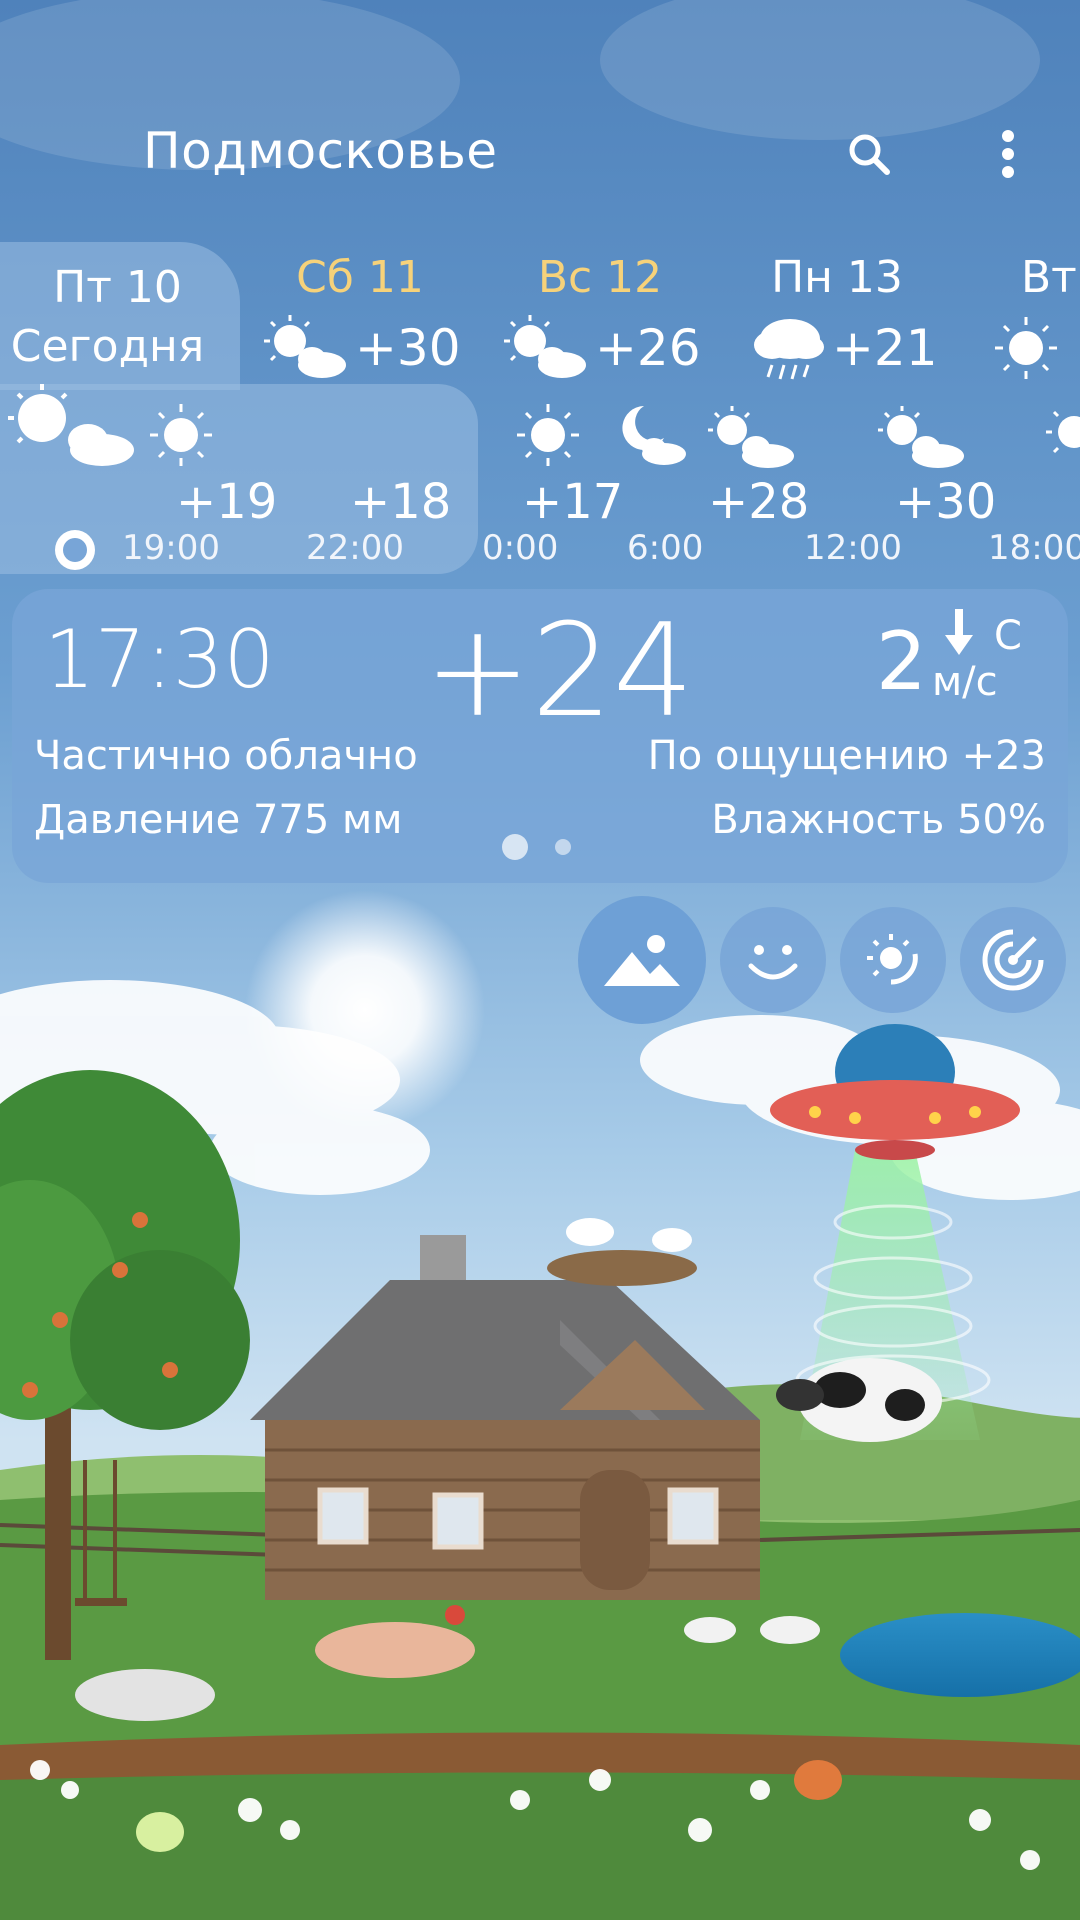 The width and height of the screenshot is (1080, 1920). I want to click on wind-direction-arrow-icon, so click(959, 632).